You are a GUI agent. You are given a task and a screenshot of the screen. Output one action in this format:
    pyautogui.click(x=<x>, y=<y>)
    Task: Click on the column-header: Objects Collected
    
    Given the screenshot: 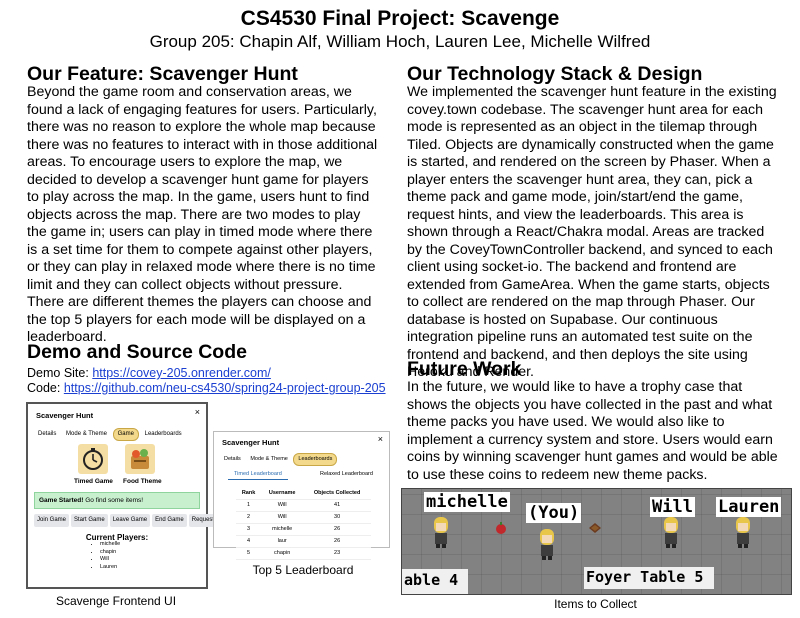 What is the action you would take?
    pyautogui.click(x=337, y=494)
    